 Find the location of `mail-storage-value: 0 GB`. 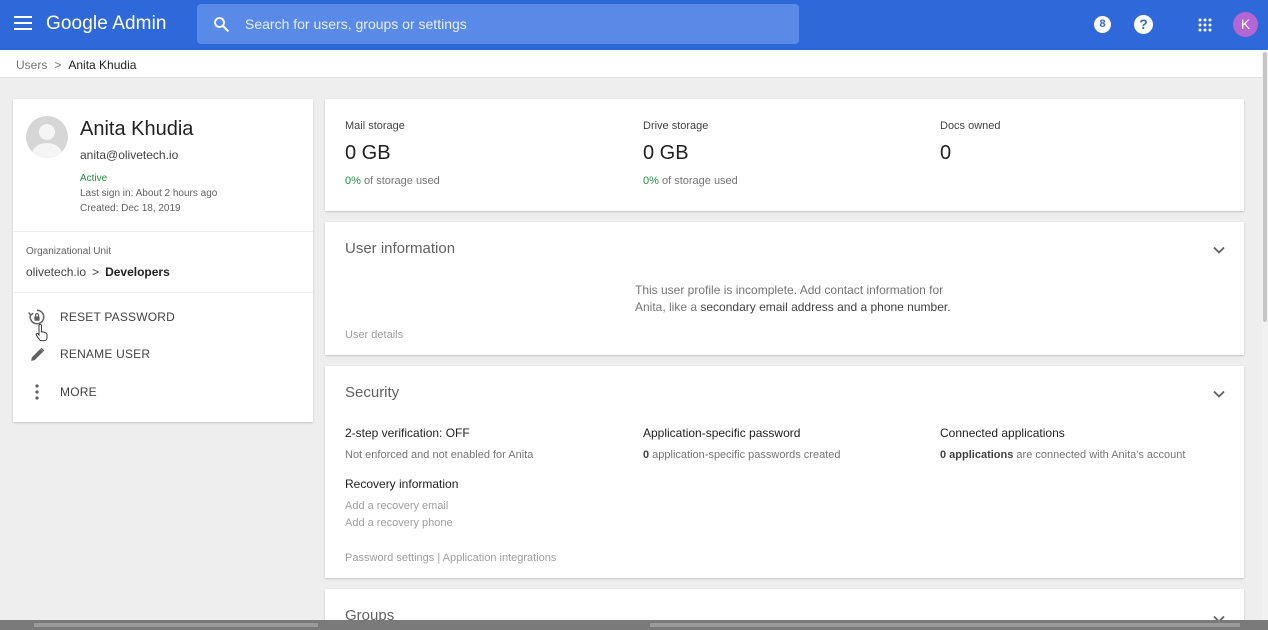

mail-storage-value: 0 GB is located at coordinates (368, 153).